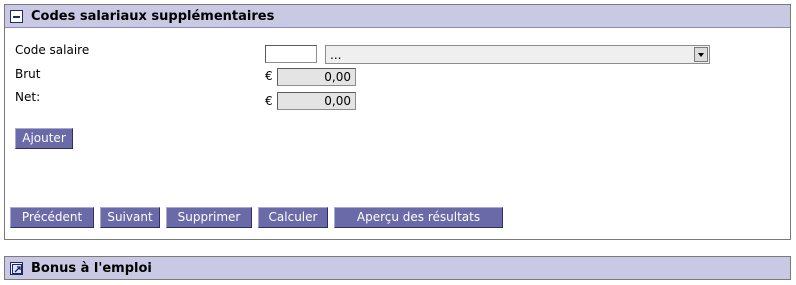 The image size is (796, 285). Describe the element at coordinates (418, 217) in the screenshot. I see `apercu-resultats-button: Aperçu des résultats` at that location.